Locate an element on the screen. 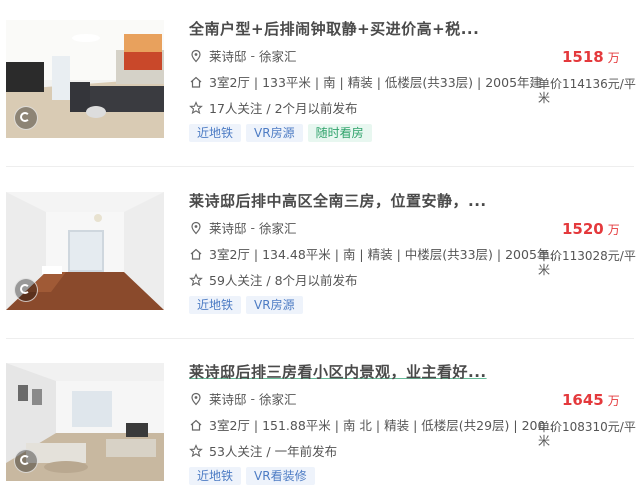  unit-price: 单价108310元/平米 is located at coordinates (587, 434).